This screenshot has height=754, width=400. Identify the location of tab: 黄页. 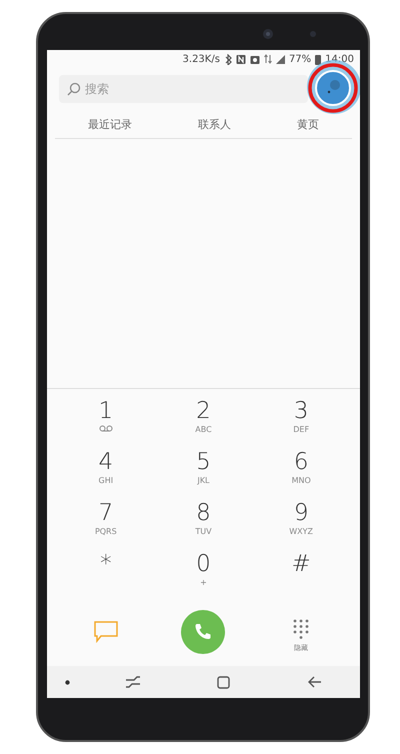
(308, 124).